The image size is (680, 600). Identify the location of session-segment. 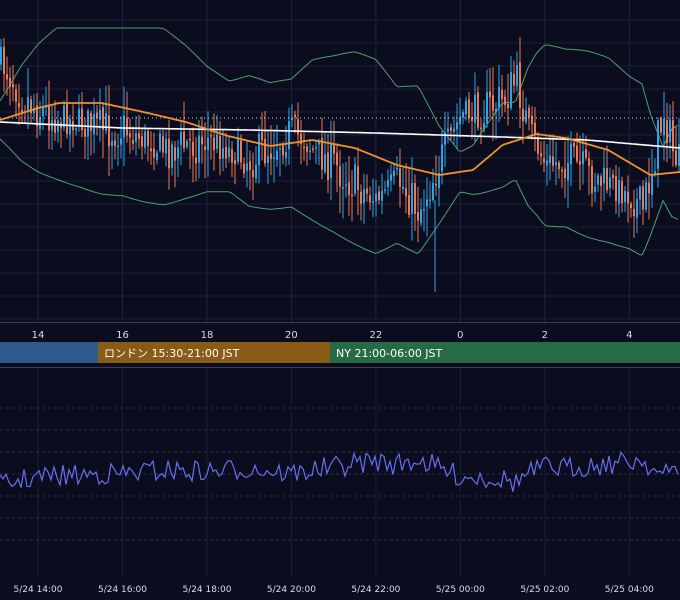
(49, 352).